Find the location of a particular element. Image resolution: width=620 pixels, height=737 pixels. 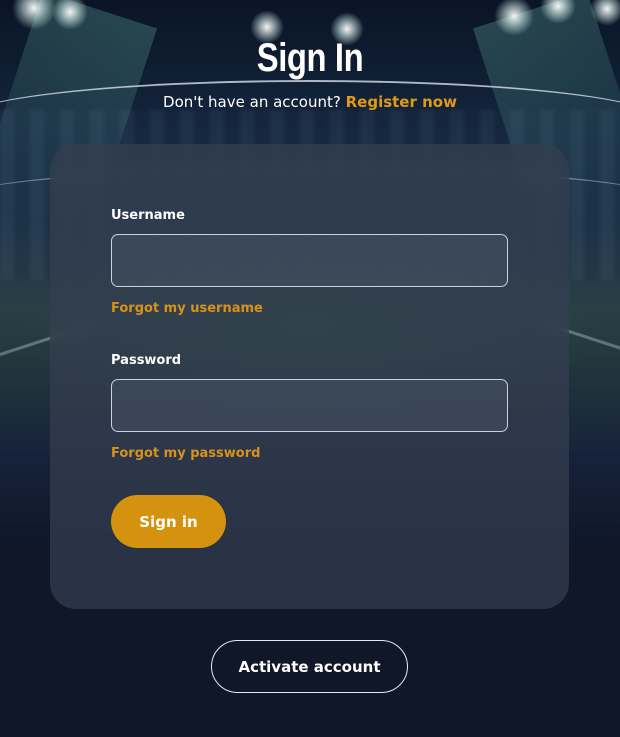

username-input is located at coordinates (309, 260).